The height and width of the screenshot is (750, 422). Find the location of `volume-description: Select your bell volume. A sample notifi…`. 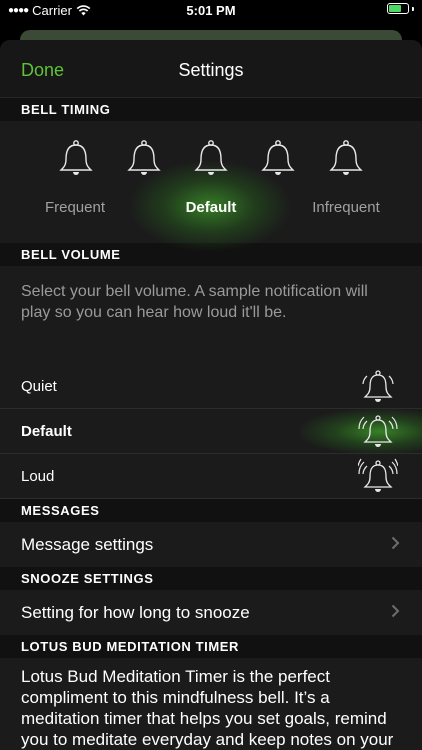

volume-description: Select your bell volume. A sample notifi… is located at coordinates (211, 315).